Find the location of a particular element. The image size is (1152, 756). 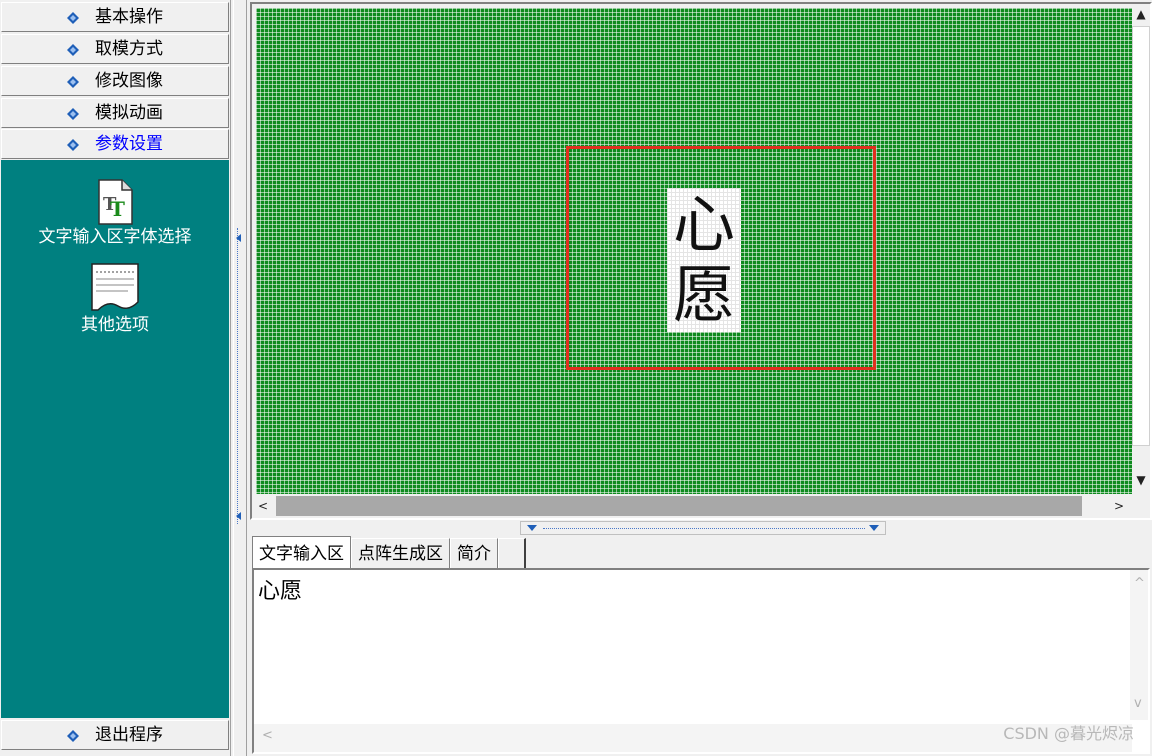

horizontal-splitter is located at coordinates (703, 528).